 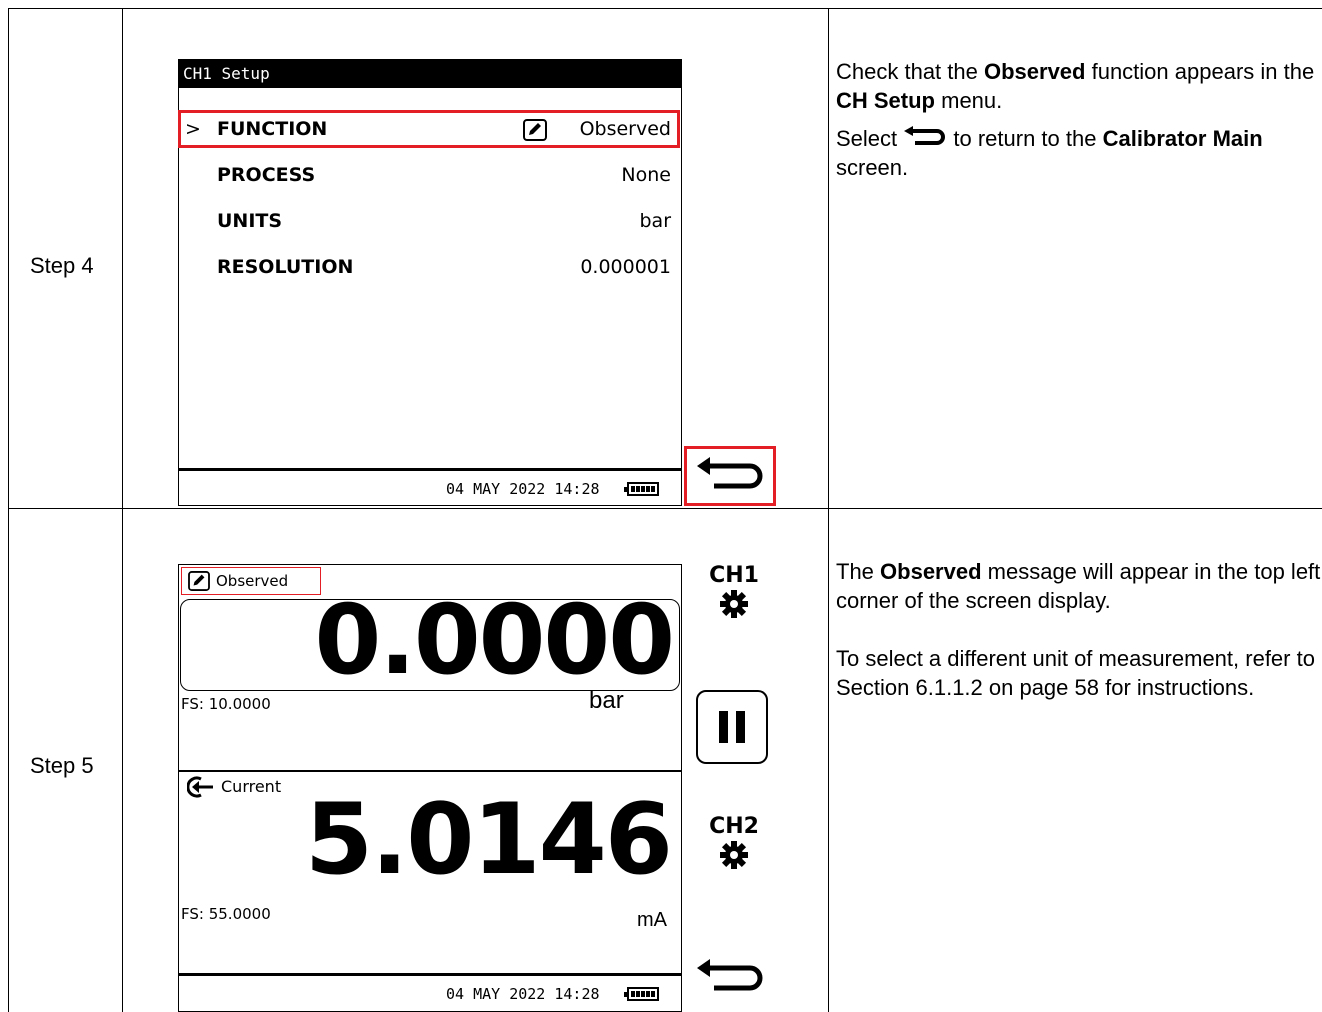 What do you see at coordinates (665, 508) in the screenshot?
I see `row-divider` at bounding box center [665, 508].